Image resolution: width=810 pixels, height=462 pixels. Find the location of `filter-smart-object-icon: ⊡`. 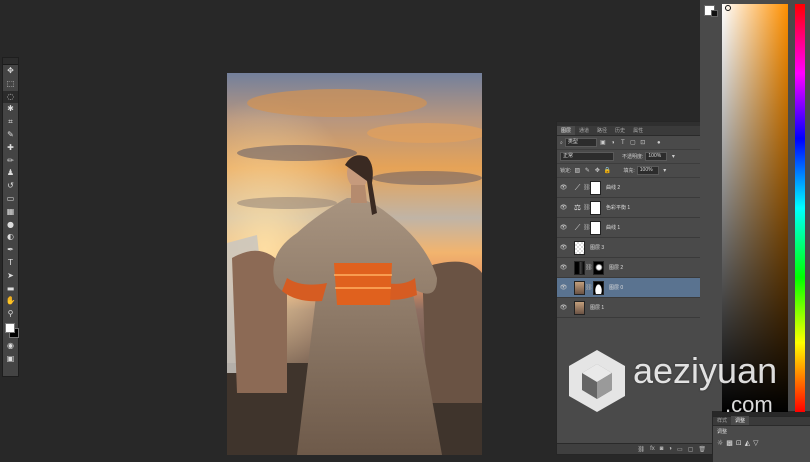

filter-smart-object-icon: ⊡ is located at coordinates (643, 142).